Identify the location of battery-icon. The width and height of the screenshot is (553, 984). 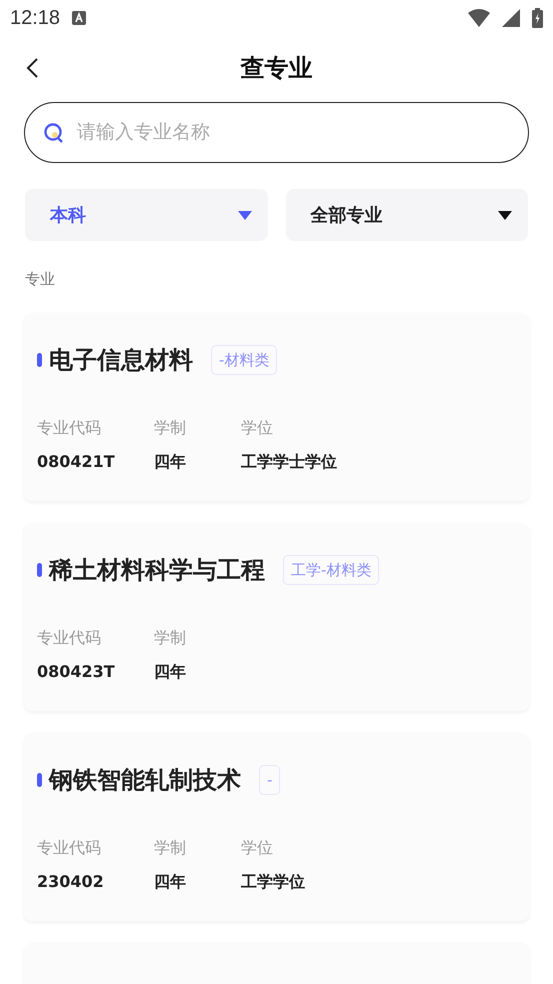
(537, 18).